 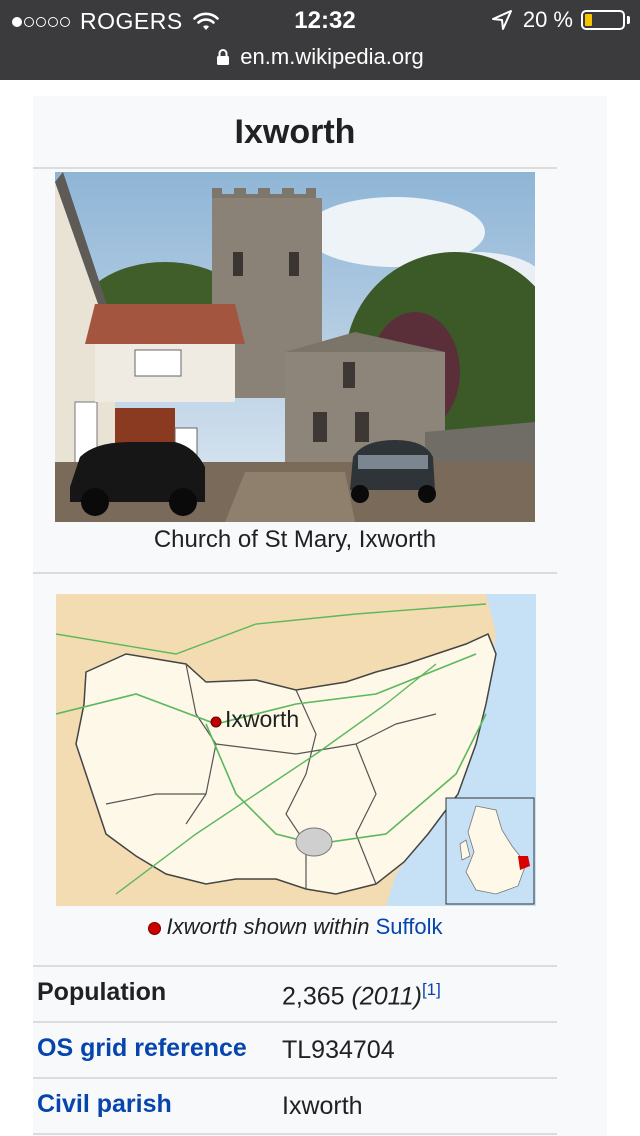 What do you see at coordinates (268, 926) in the screenshot?
I see `map-caption-text: Ixworth shown within` at bounding box center [268, 926].